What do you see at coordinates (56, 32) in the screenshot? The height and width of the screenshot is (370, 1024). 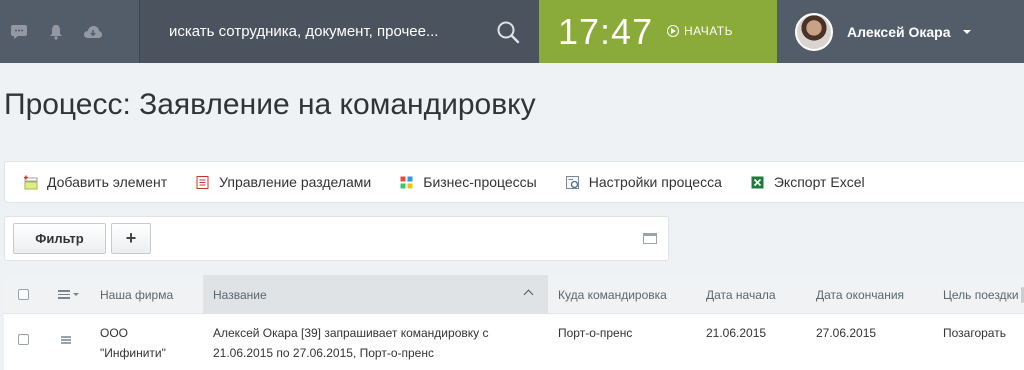 I see `bell-icon` at bounding box center [56, 32].